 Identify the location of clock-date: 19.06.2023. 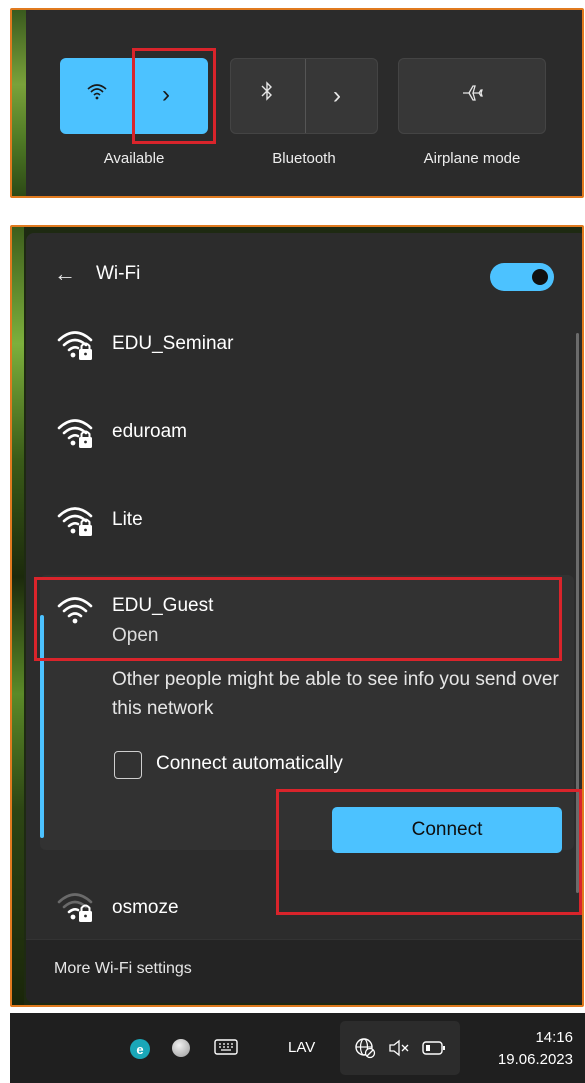
(535, 1059).